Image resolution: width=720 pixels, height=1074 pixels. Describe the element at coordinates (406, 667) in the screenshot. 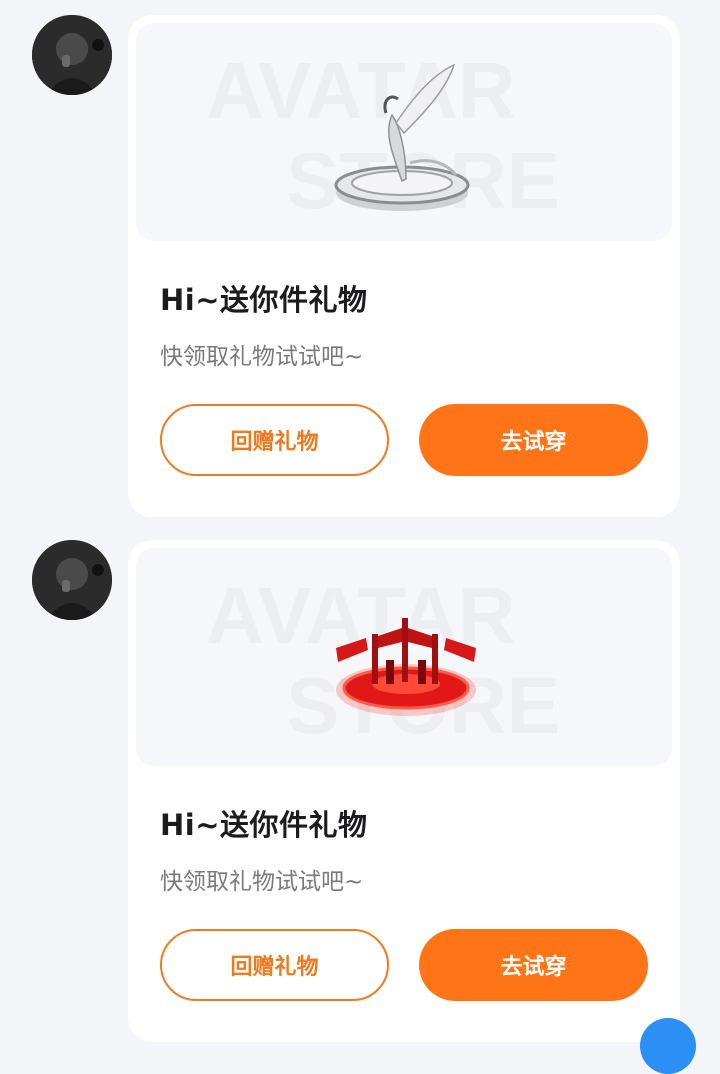

I see `red-glowing-platform-icon` at that location.